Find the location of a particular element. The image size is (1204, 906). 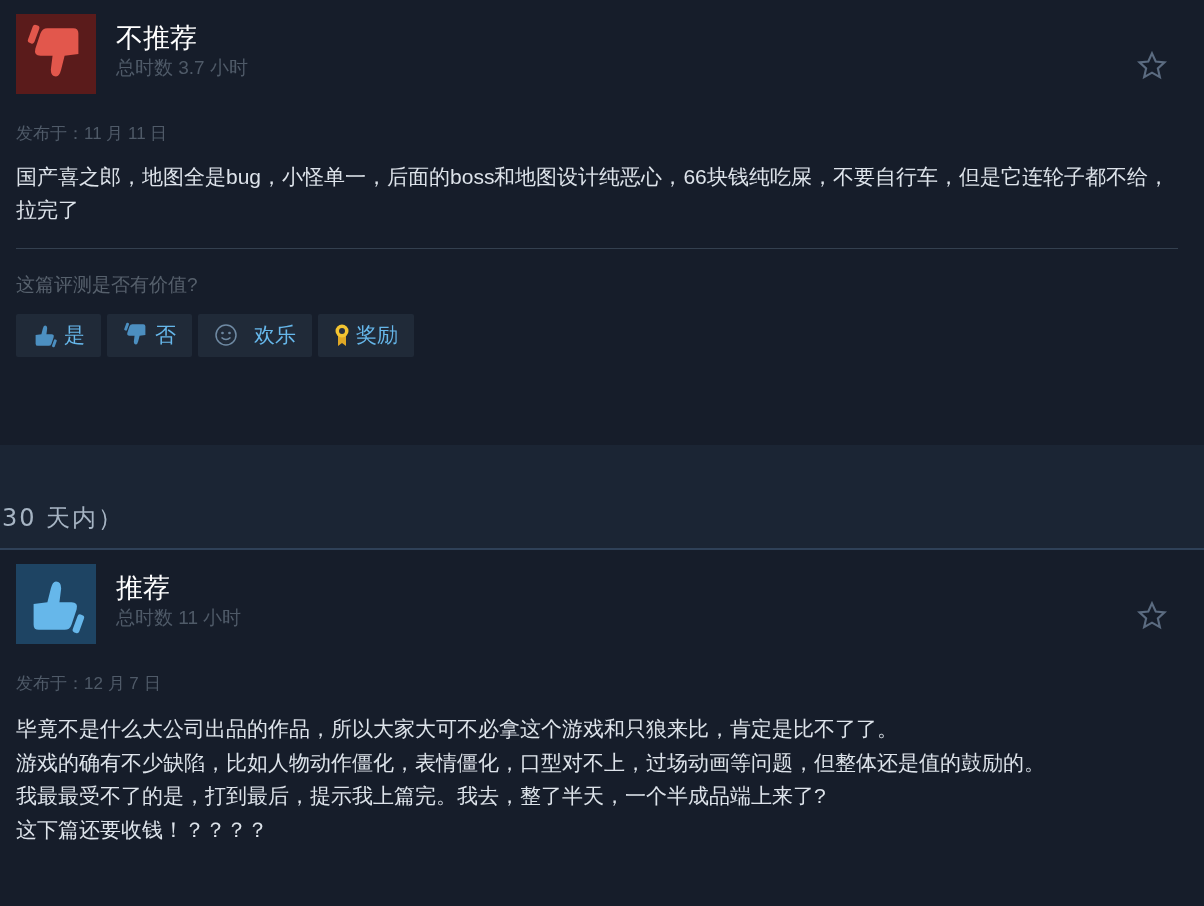

review-text: 游戏的确有不少缺陷，比如人物动作僵化，表情僵化，口型对不上，过场动画等问题，但整体还是值的鼓励的。 is located at coordinates (531, 762).